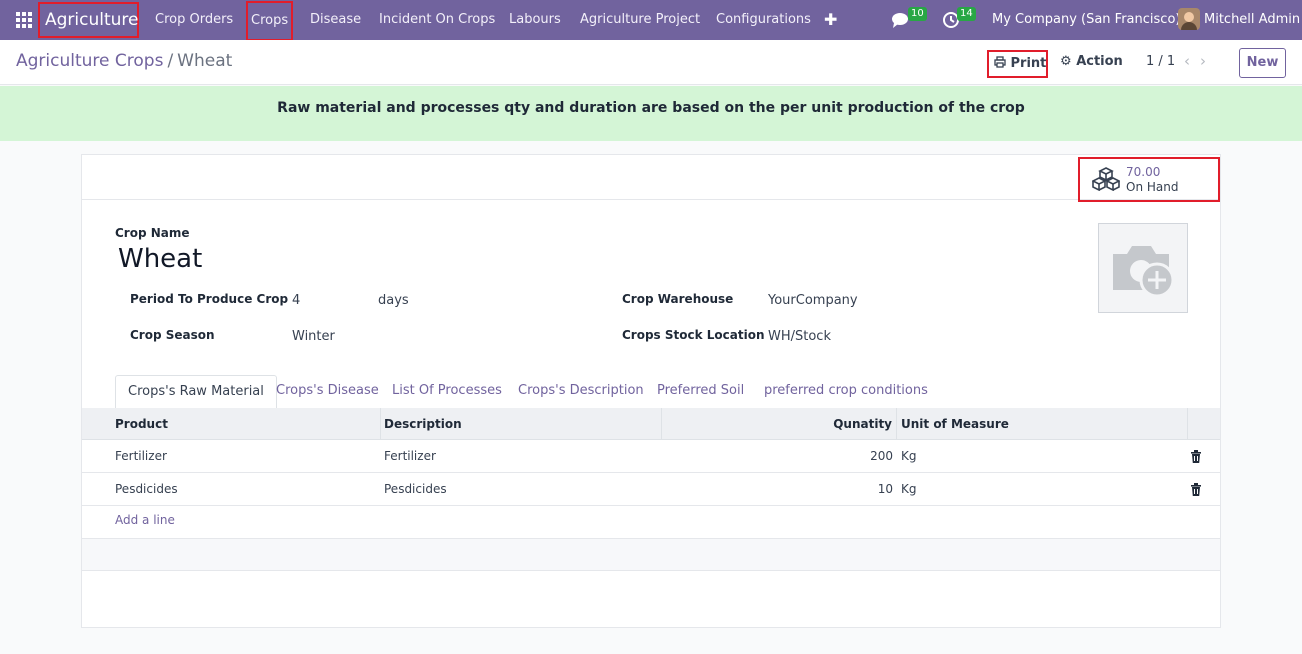 Image resolution: width=1302 pixels, height=654 pixels. I want to click on cubes-icon, so click(1106, 179).